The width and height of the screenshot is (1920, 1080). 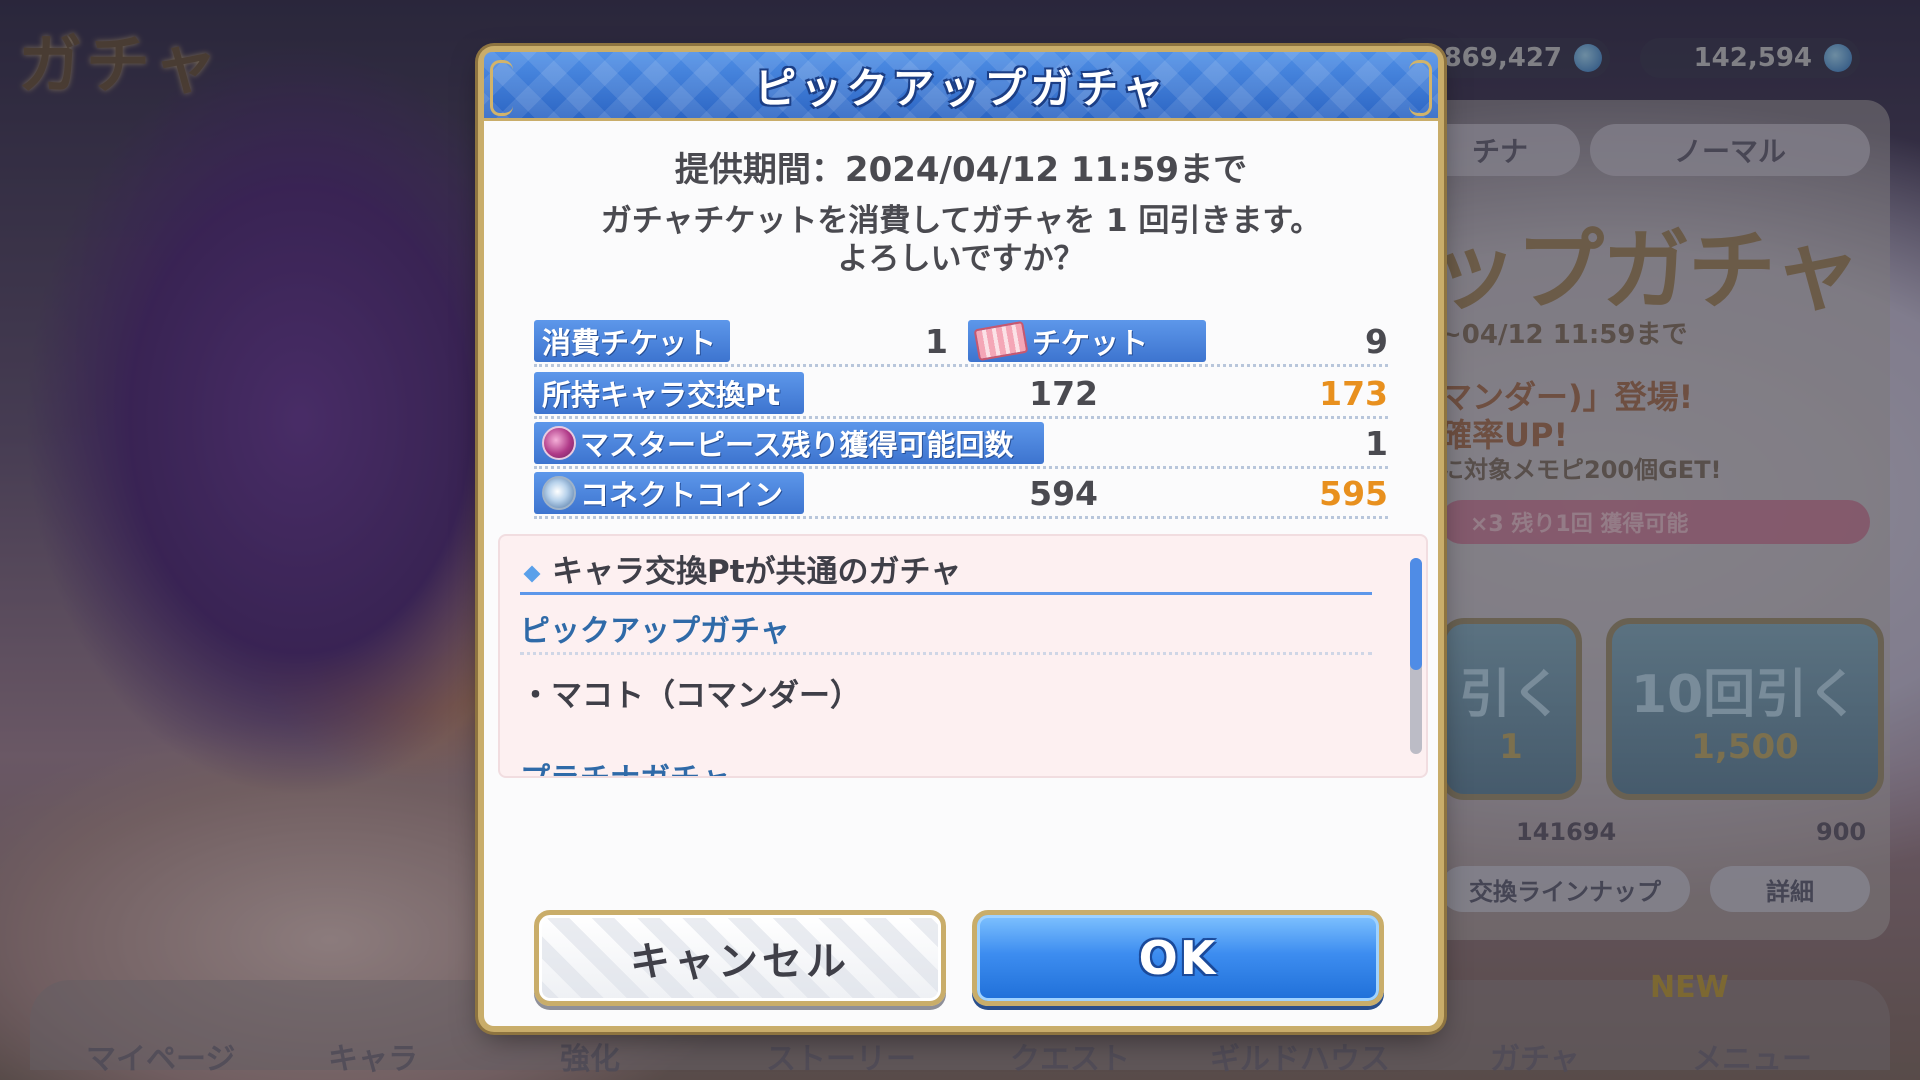 What do you see at coordinates (961, 495) in the screenshot?
I see `stat-row-connect-coin: コネクトコイン 594 595` at bounding box center [961, 495].